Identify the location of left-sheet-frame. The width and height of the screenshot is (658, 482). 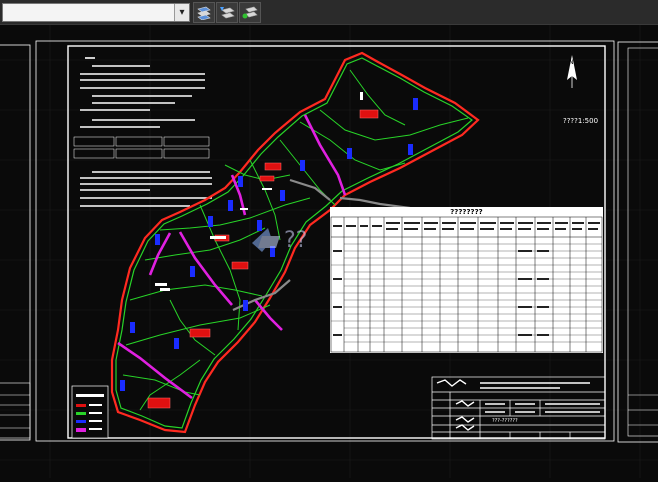
(15, 242).